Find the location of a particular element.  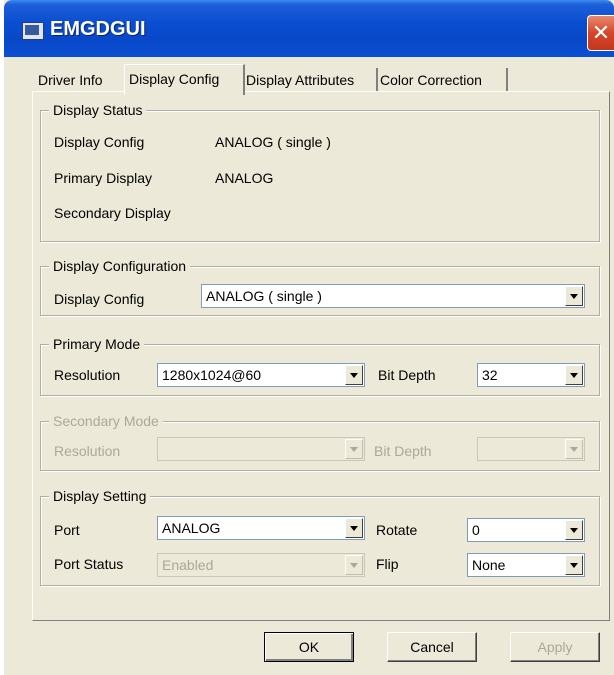

status-primary-display-label: Primary Display is located at coordinates (103, 178).